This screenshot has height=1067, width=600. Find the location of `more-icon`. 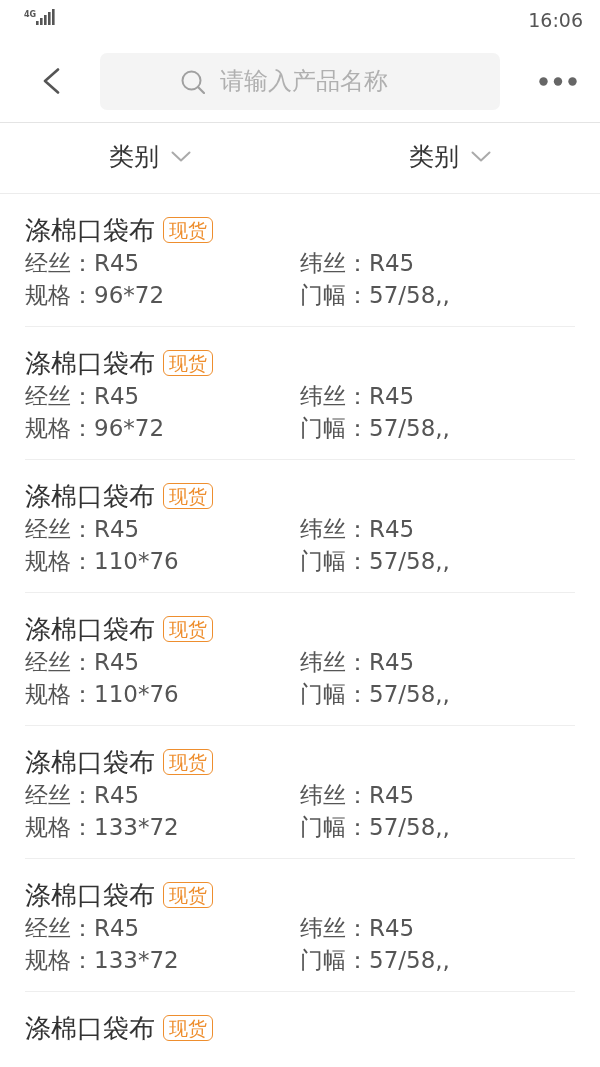

more-icon is located at coordinates (558, 81).